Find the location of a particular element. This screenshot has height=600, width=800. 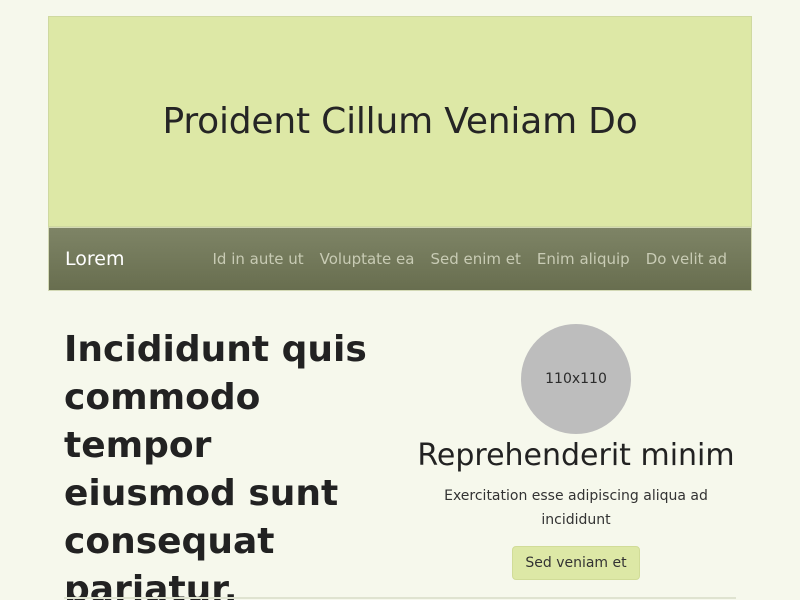

image-placeholder: 110x110 is located at coordinates (576, 379).